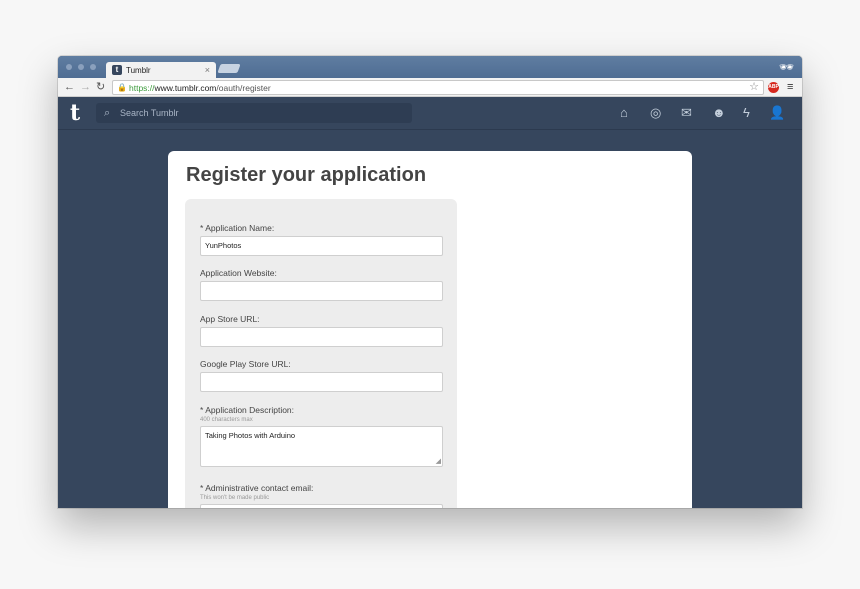 The width and height of the screenshot is (860, 589). Describe the element at coordinates (107, 113) in the screenshot. I see `search-icon: ⌕` at that location.